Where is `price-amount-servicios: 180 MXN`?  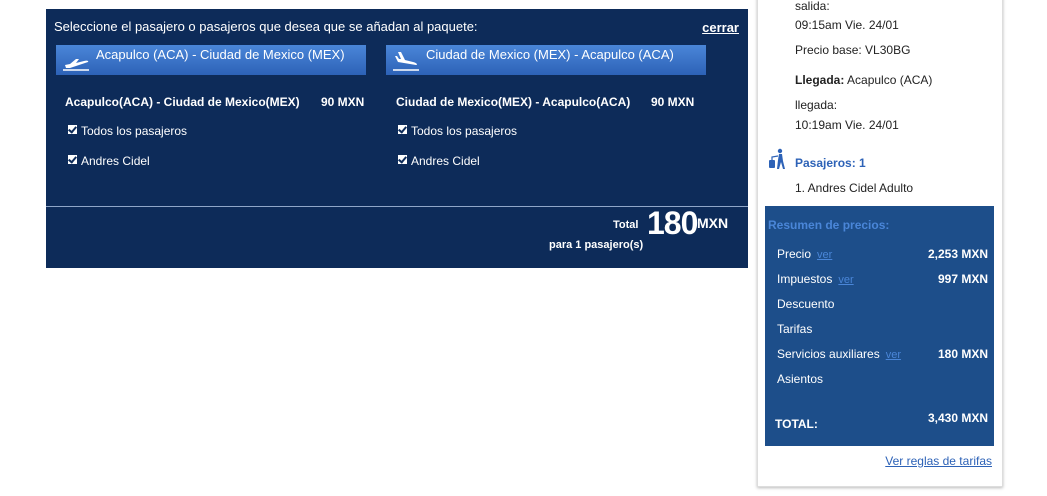
price-amount-servicios: 180 MXN is located at coordinates (962, 354).